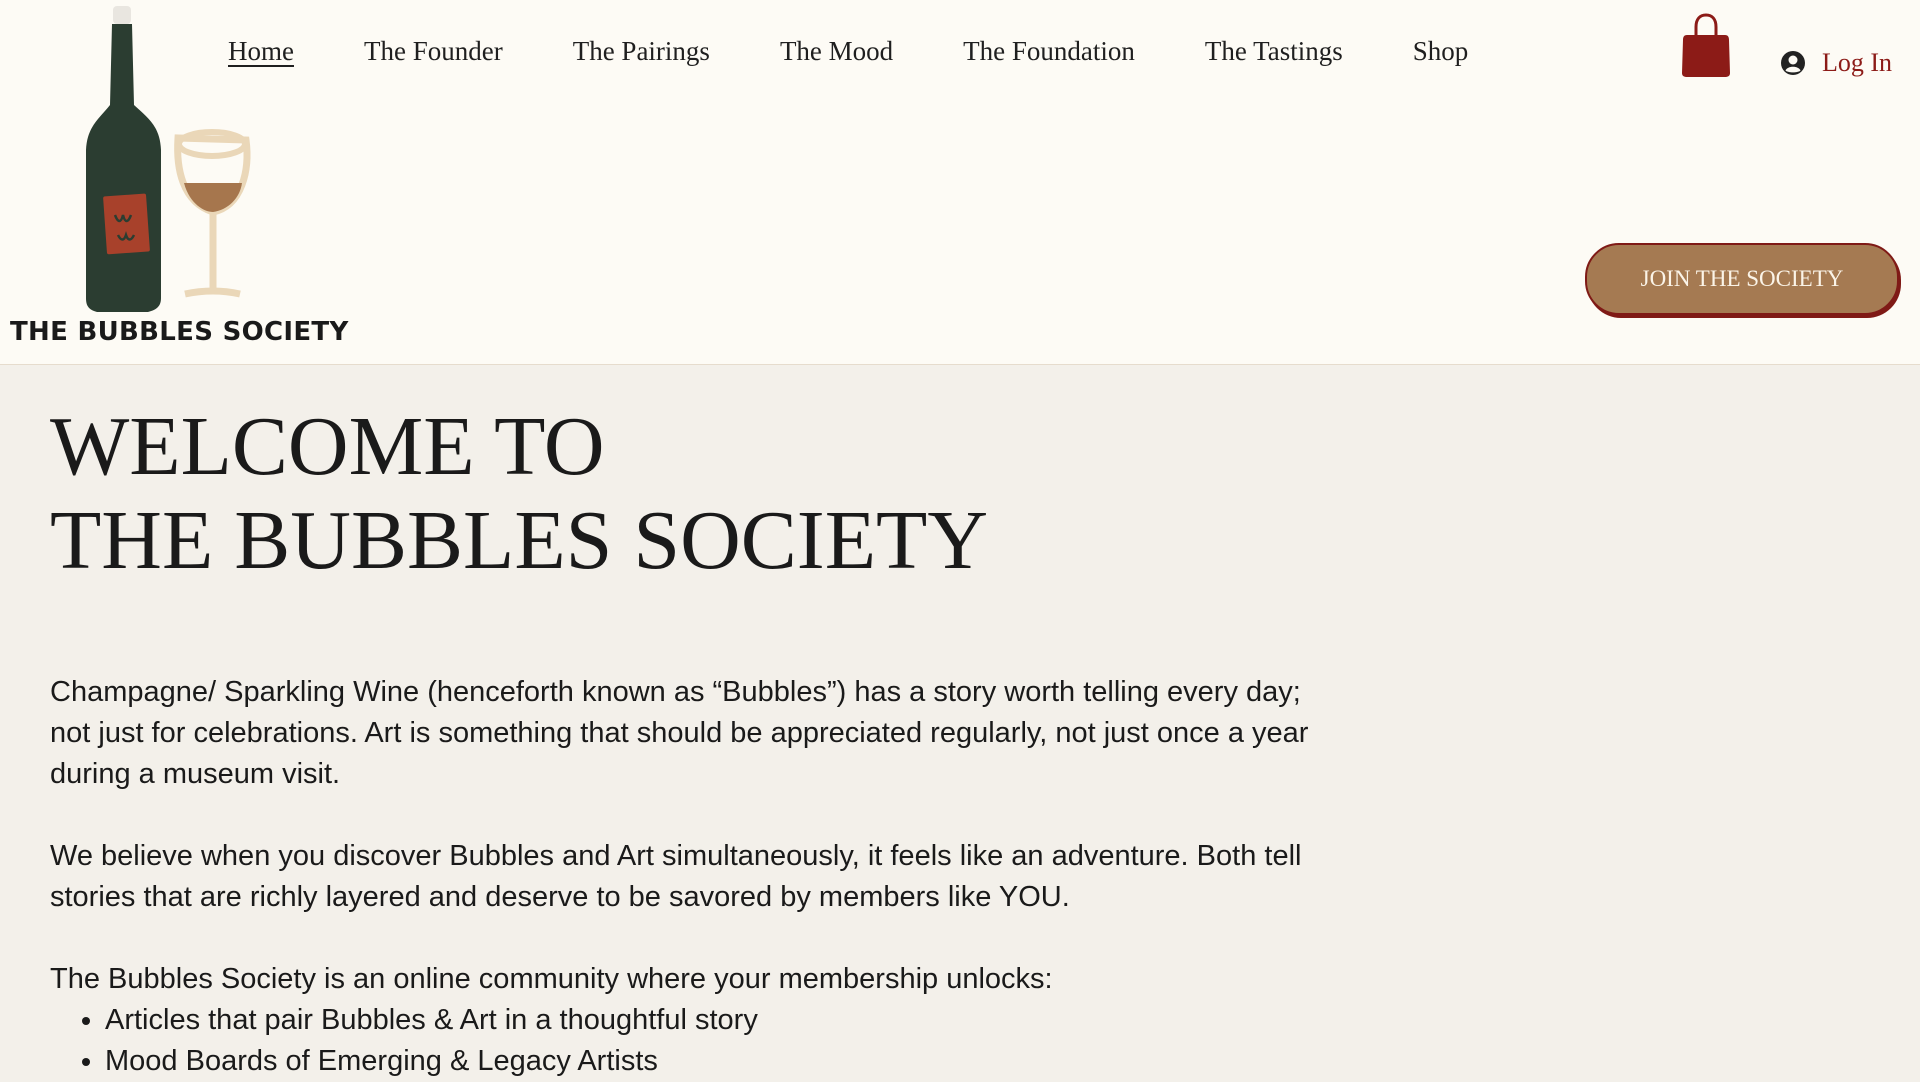 The width and height of the screenshot is (1920, 1082). What do you see at coordinates (1049, 51) in the screenshot?
I see `nav-item-the-foundation: The Foundation` at bounding box center [1049, 51].